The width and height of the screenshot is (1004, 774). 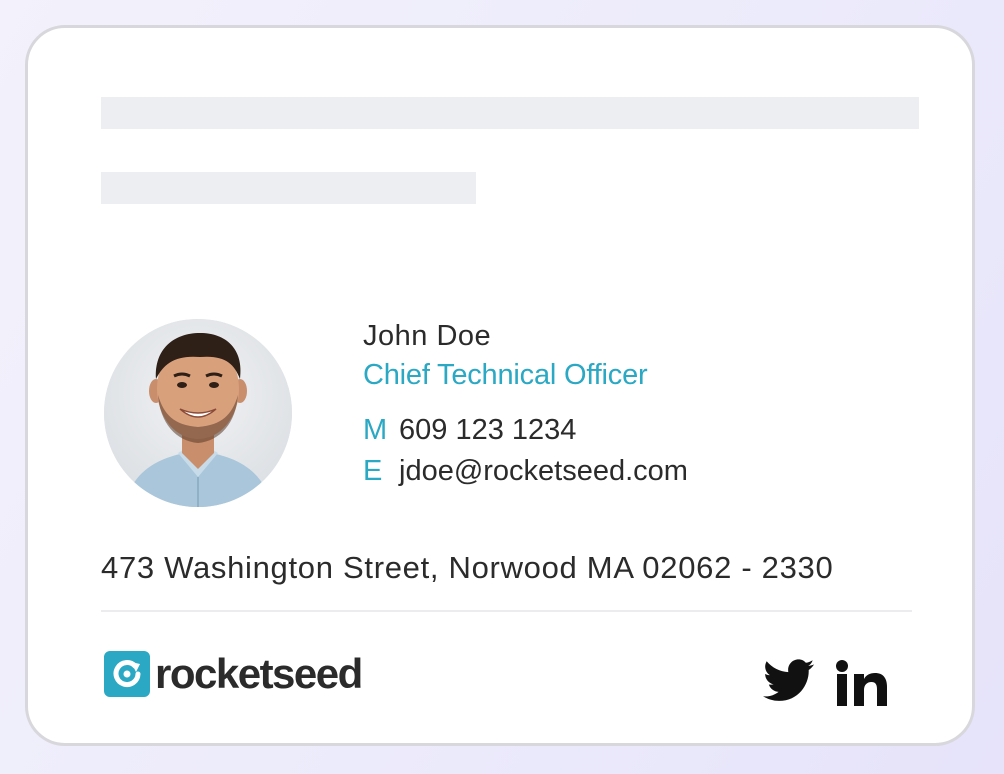 I want to click on mobile-row: M 609 123 1234, so click(x=525, y=430).